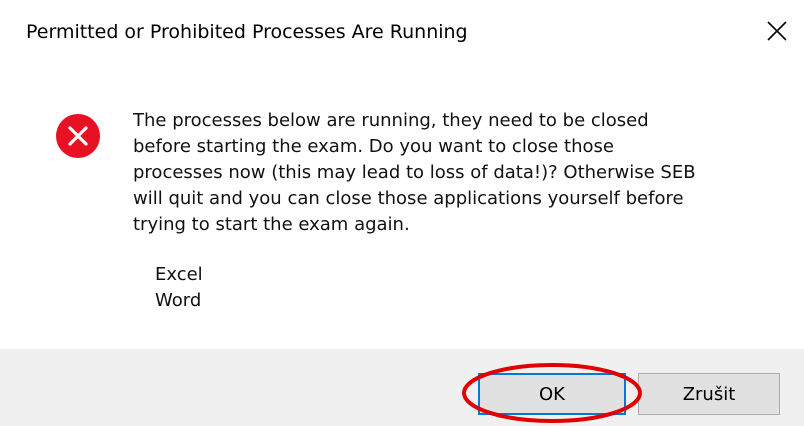  I want to click on process-list: Excel Word, so click(179, 288).